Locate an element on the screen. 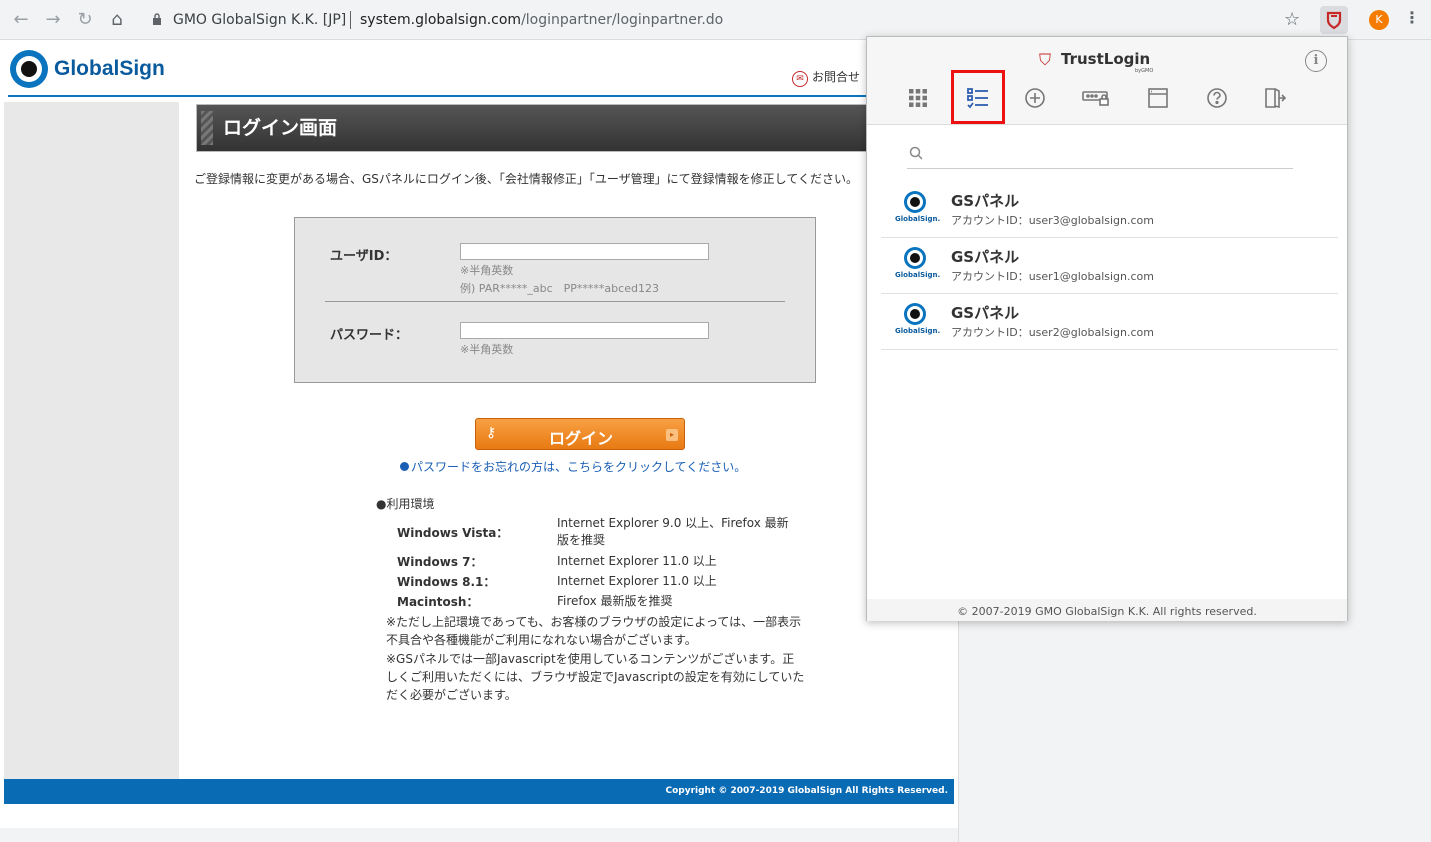  password-field-icon is located at coordinates (1096, 98).